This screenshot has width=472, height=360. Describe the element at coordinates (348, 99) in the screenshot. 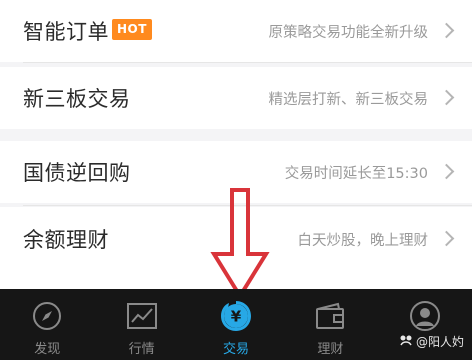

I see `menu-item-desc: 精选层打新、新三板交易` at that location.